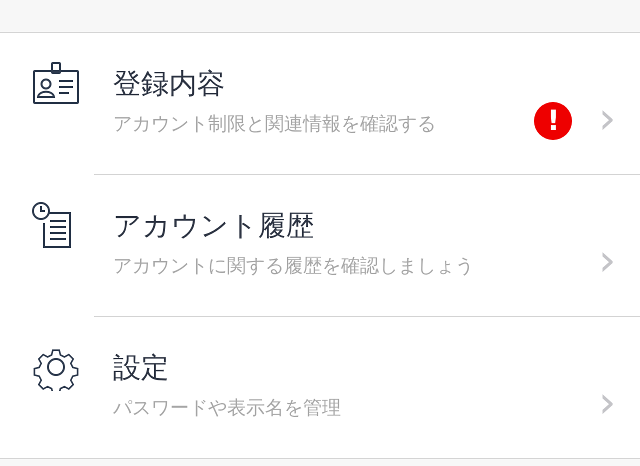 This screenshot has width=640, height=466. Describe the element at coordinates (294, 266) in the screenshot. I see `item-description: アカウントに関する履歴を確認しましょう` at that location.